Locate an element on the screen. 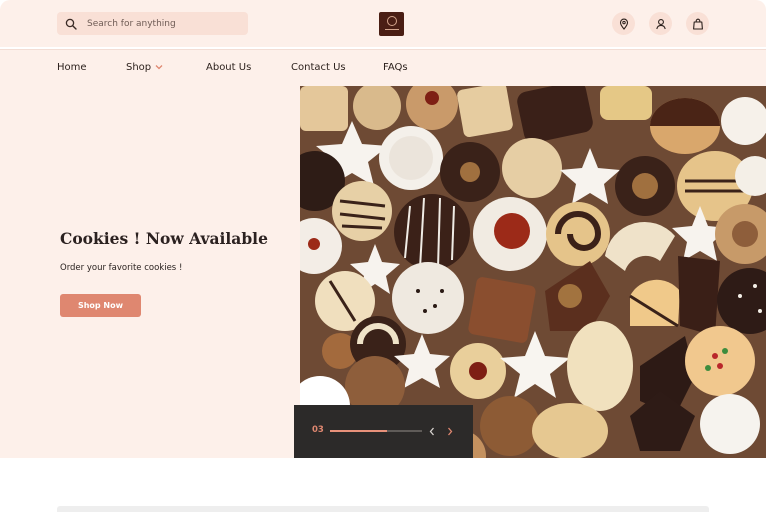 The width and height of the screenshot is (766, 512). shop-now-button: Shop Now is located at coordinates (100, 305).